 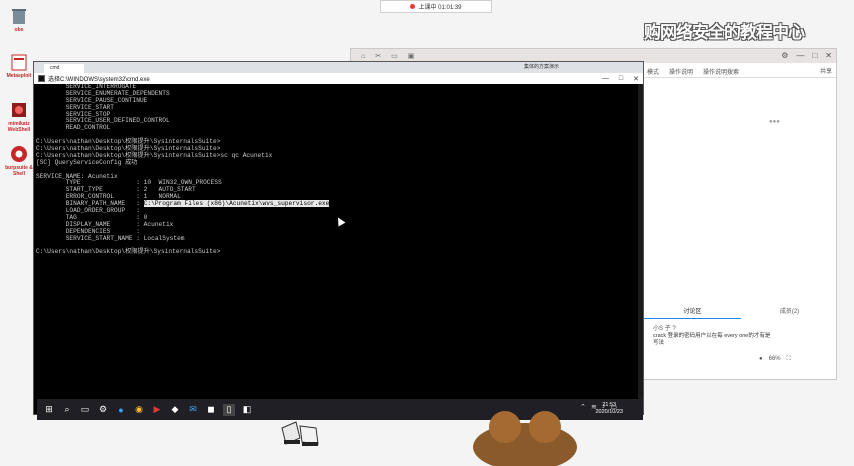 What do you see at coordinates (41, 78) in the screenshot?
I see `cmd-icon` at bounding box center [41, 78].